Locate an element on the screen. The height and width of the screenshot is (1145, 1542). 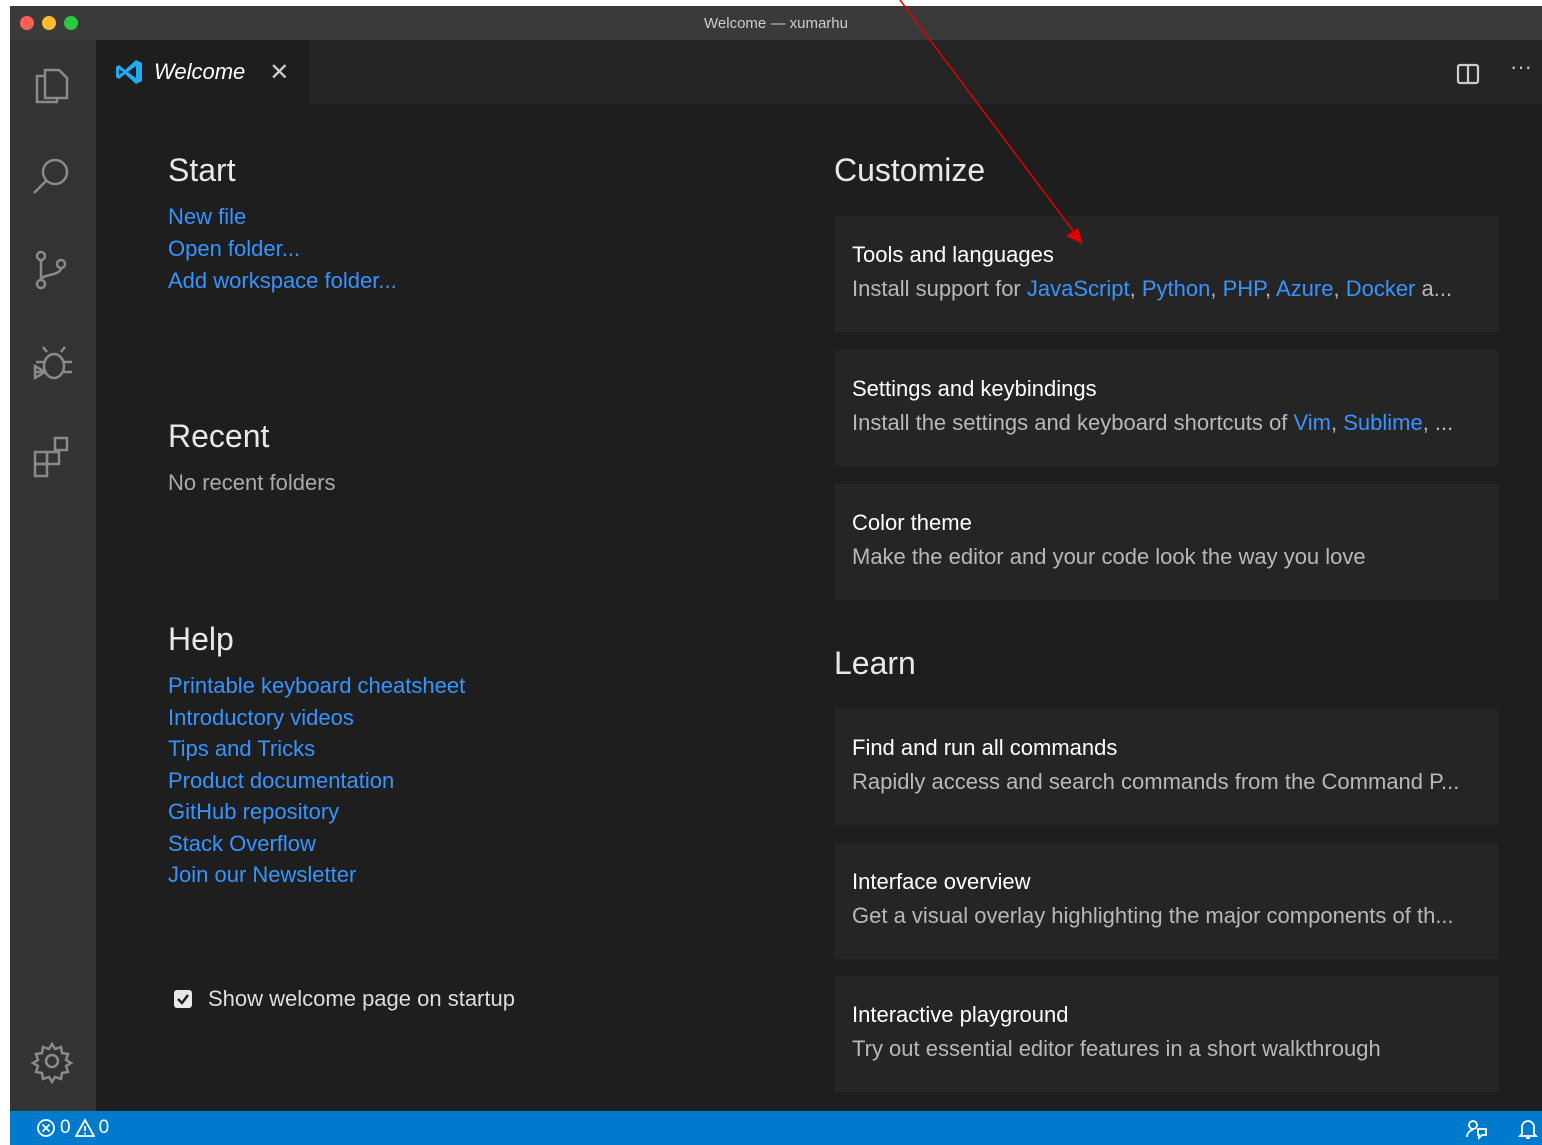
help-link: Tips and Tricks is located at coordinates (241, 749).